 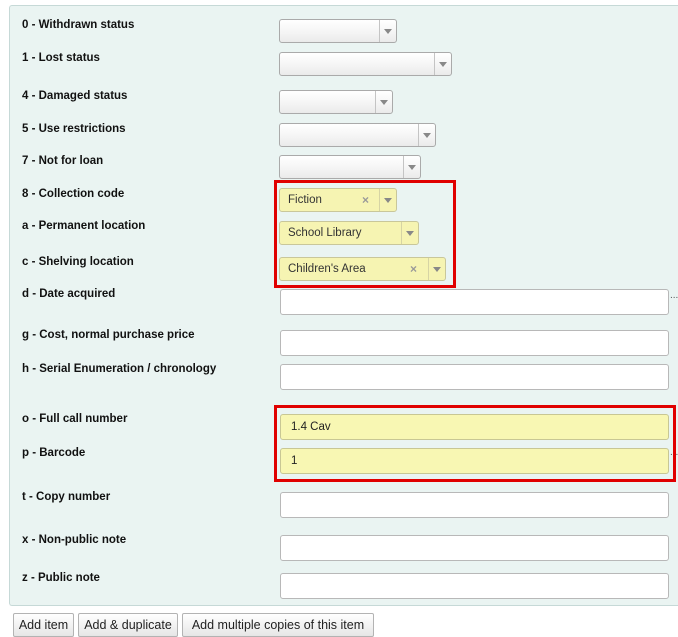 What do you see at coordinates (78, 262) in the screenshot?
I see `shelving-location-label: c - Shelving location` at bounding box center [78, 262].